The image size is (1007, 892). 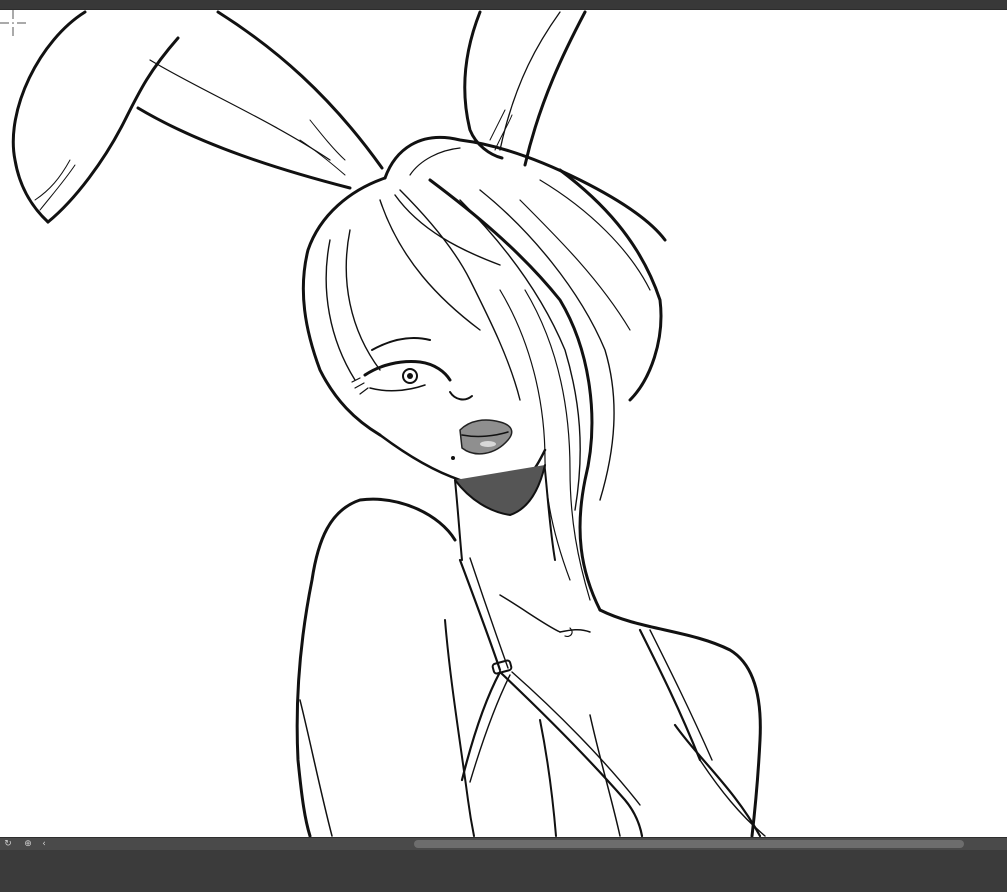 I want to click on top-bar, so click(x=503, y=5).